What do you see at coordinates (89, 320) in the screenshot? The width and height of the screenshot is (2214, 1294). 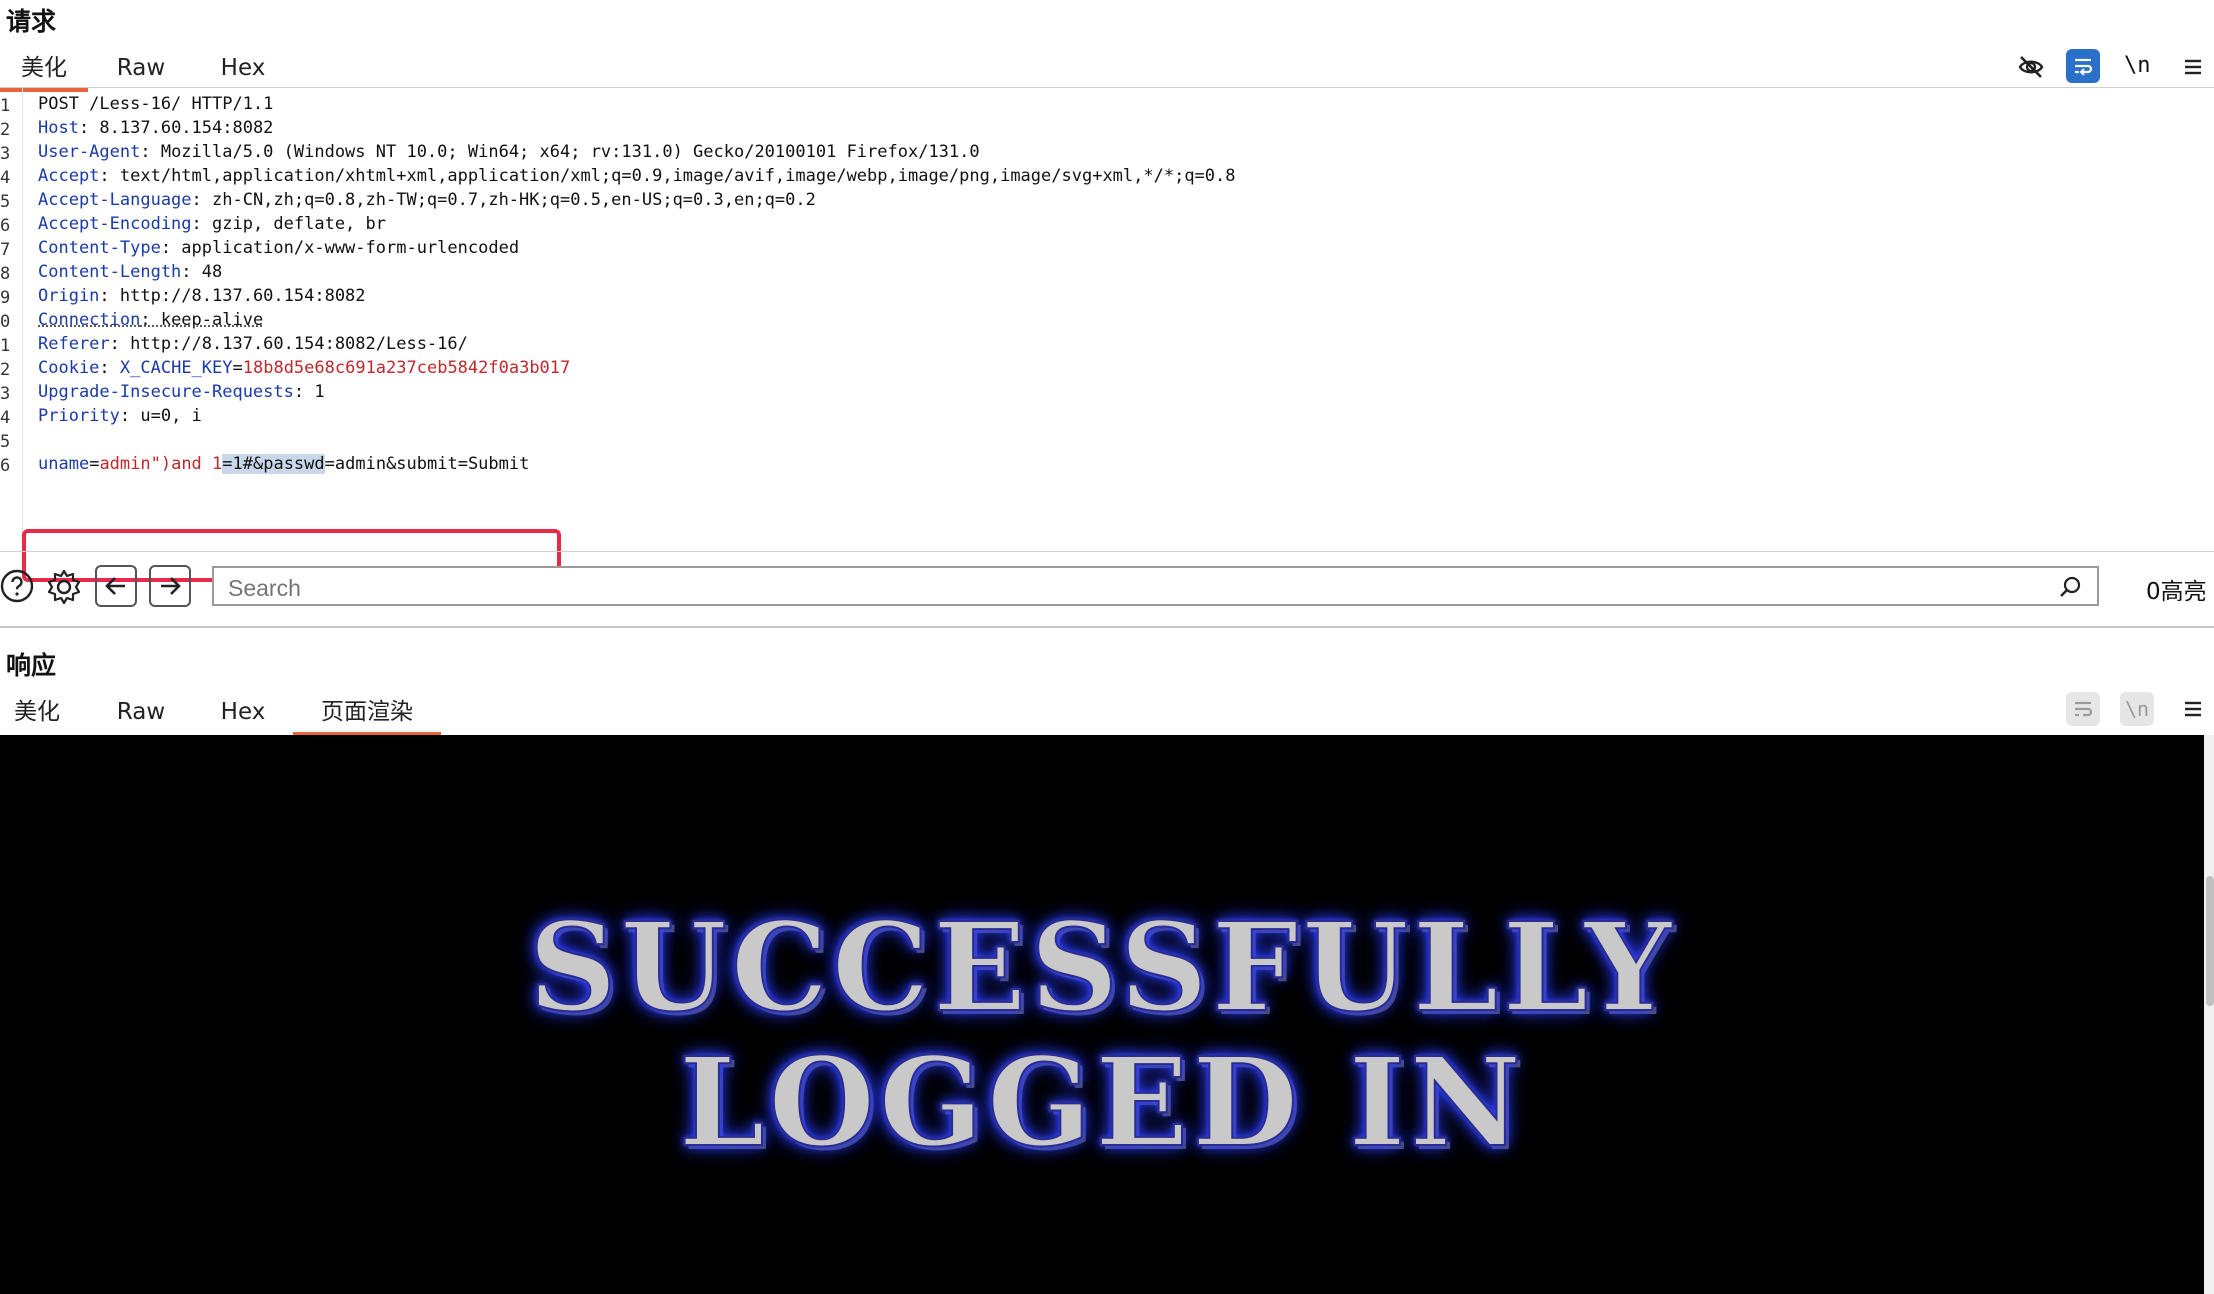 I see `header-key: Connection` at bounding box center [89, 320].